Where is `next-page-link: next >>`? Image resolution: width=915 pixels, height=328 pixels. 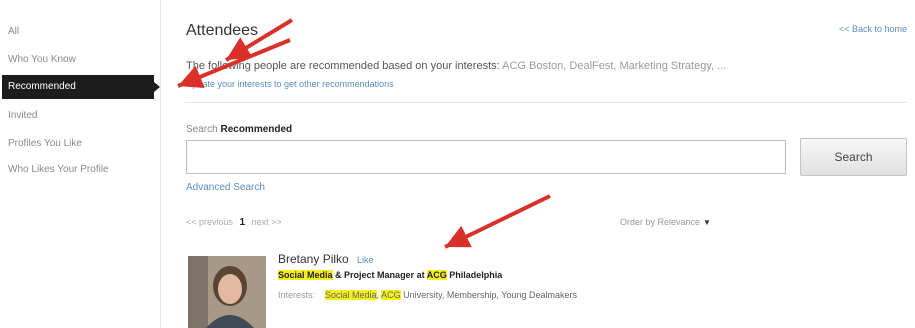
next-page-link: next >> is located at coordinates (267, 222).